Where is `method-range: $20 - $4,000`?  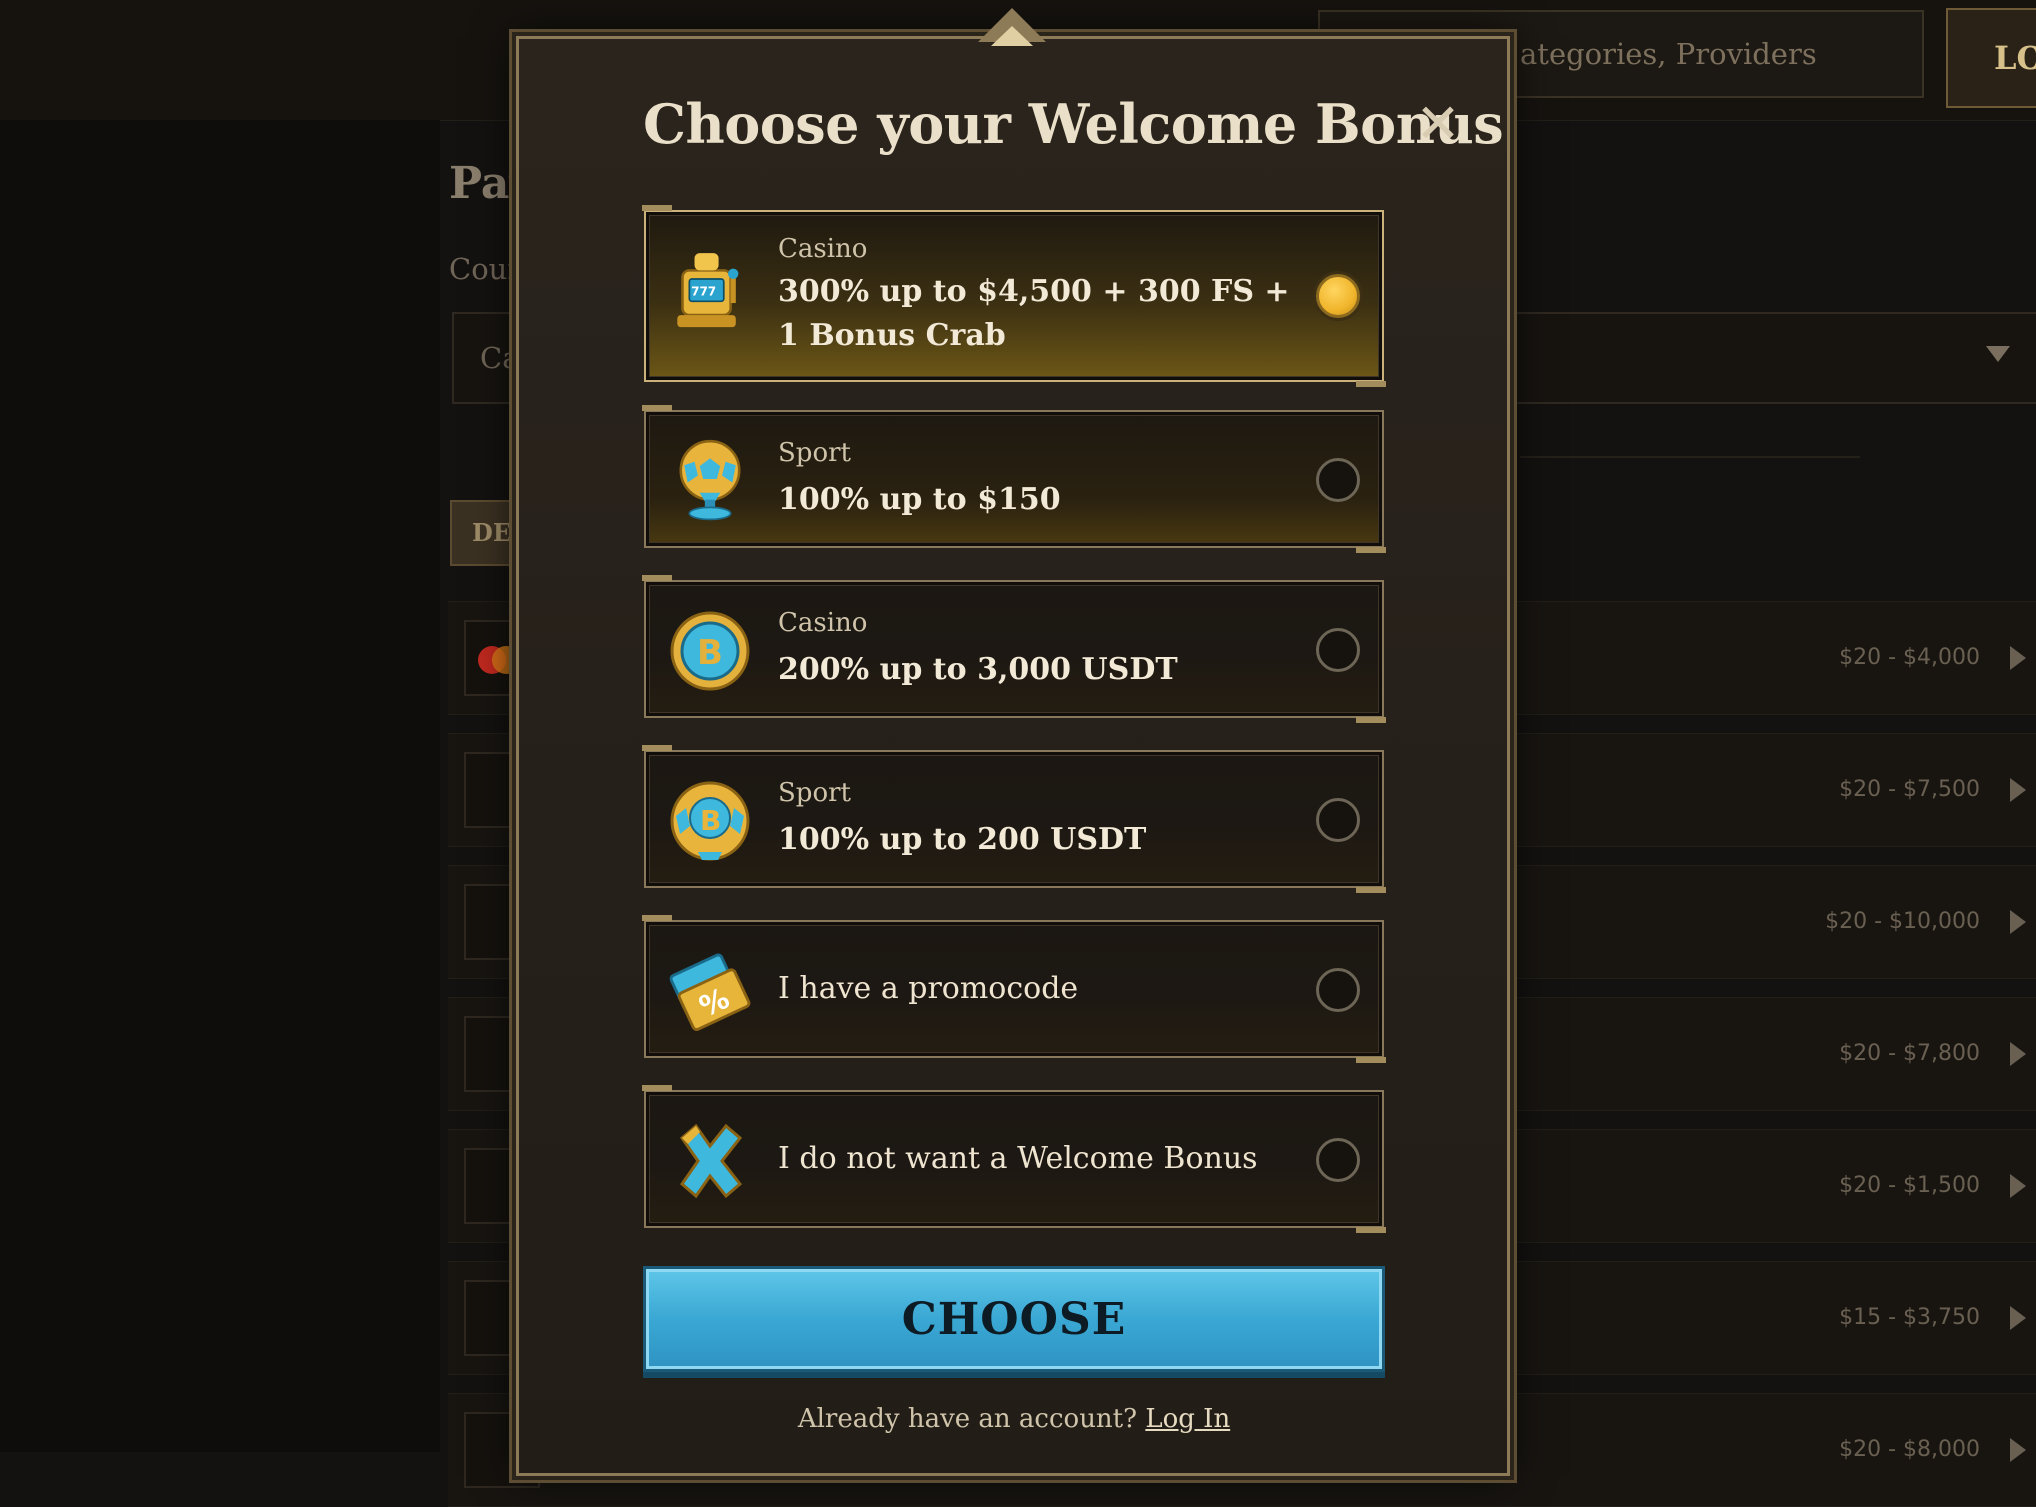
method-range: $20 - $4,000 is located at coordinates (1909, 657).